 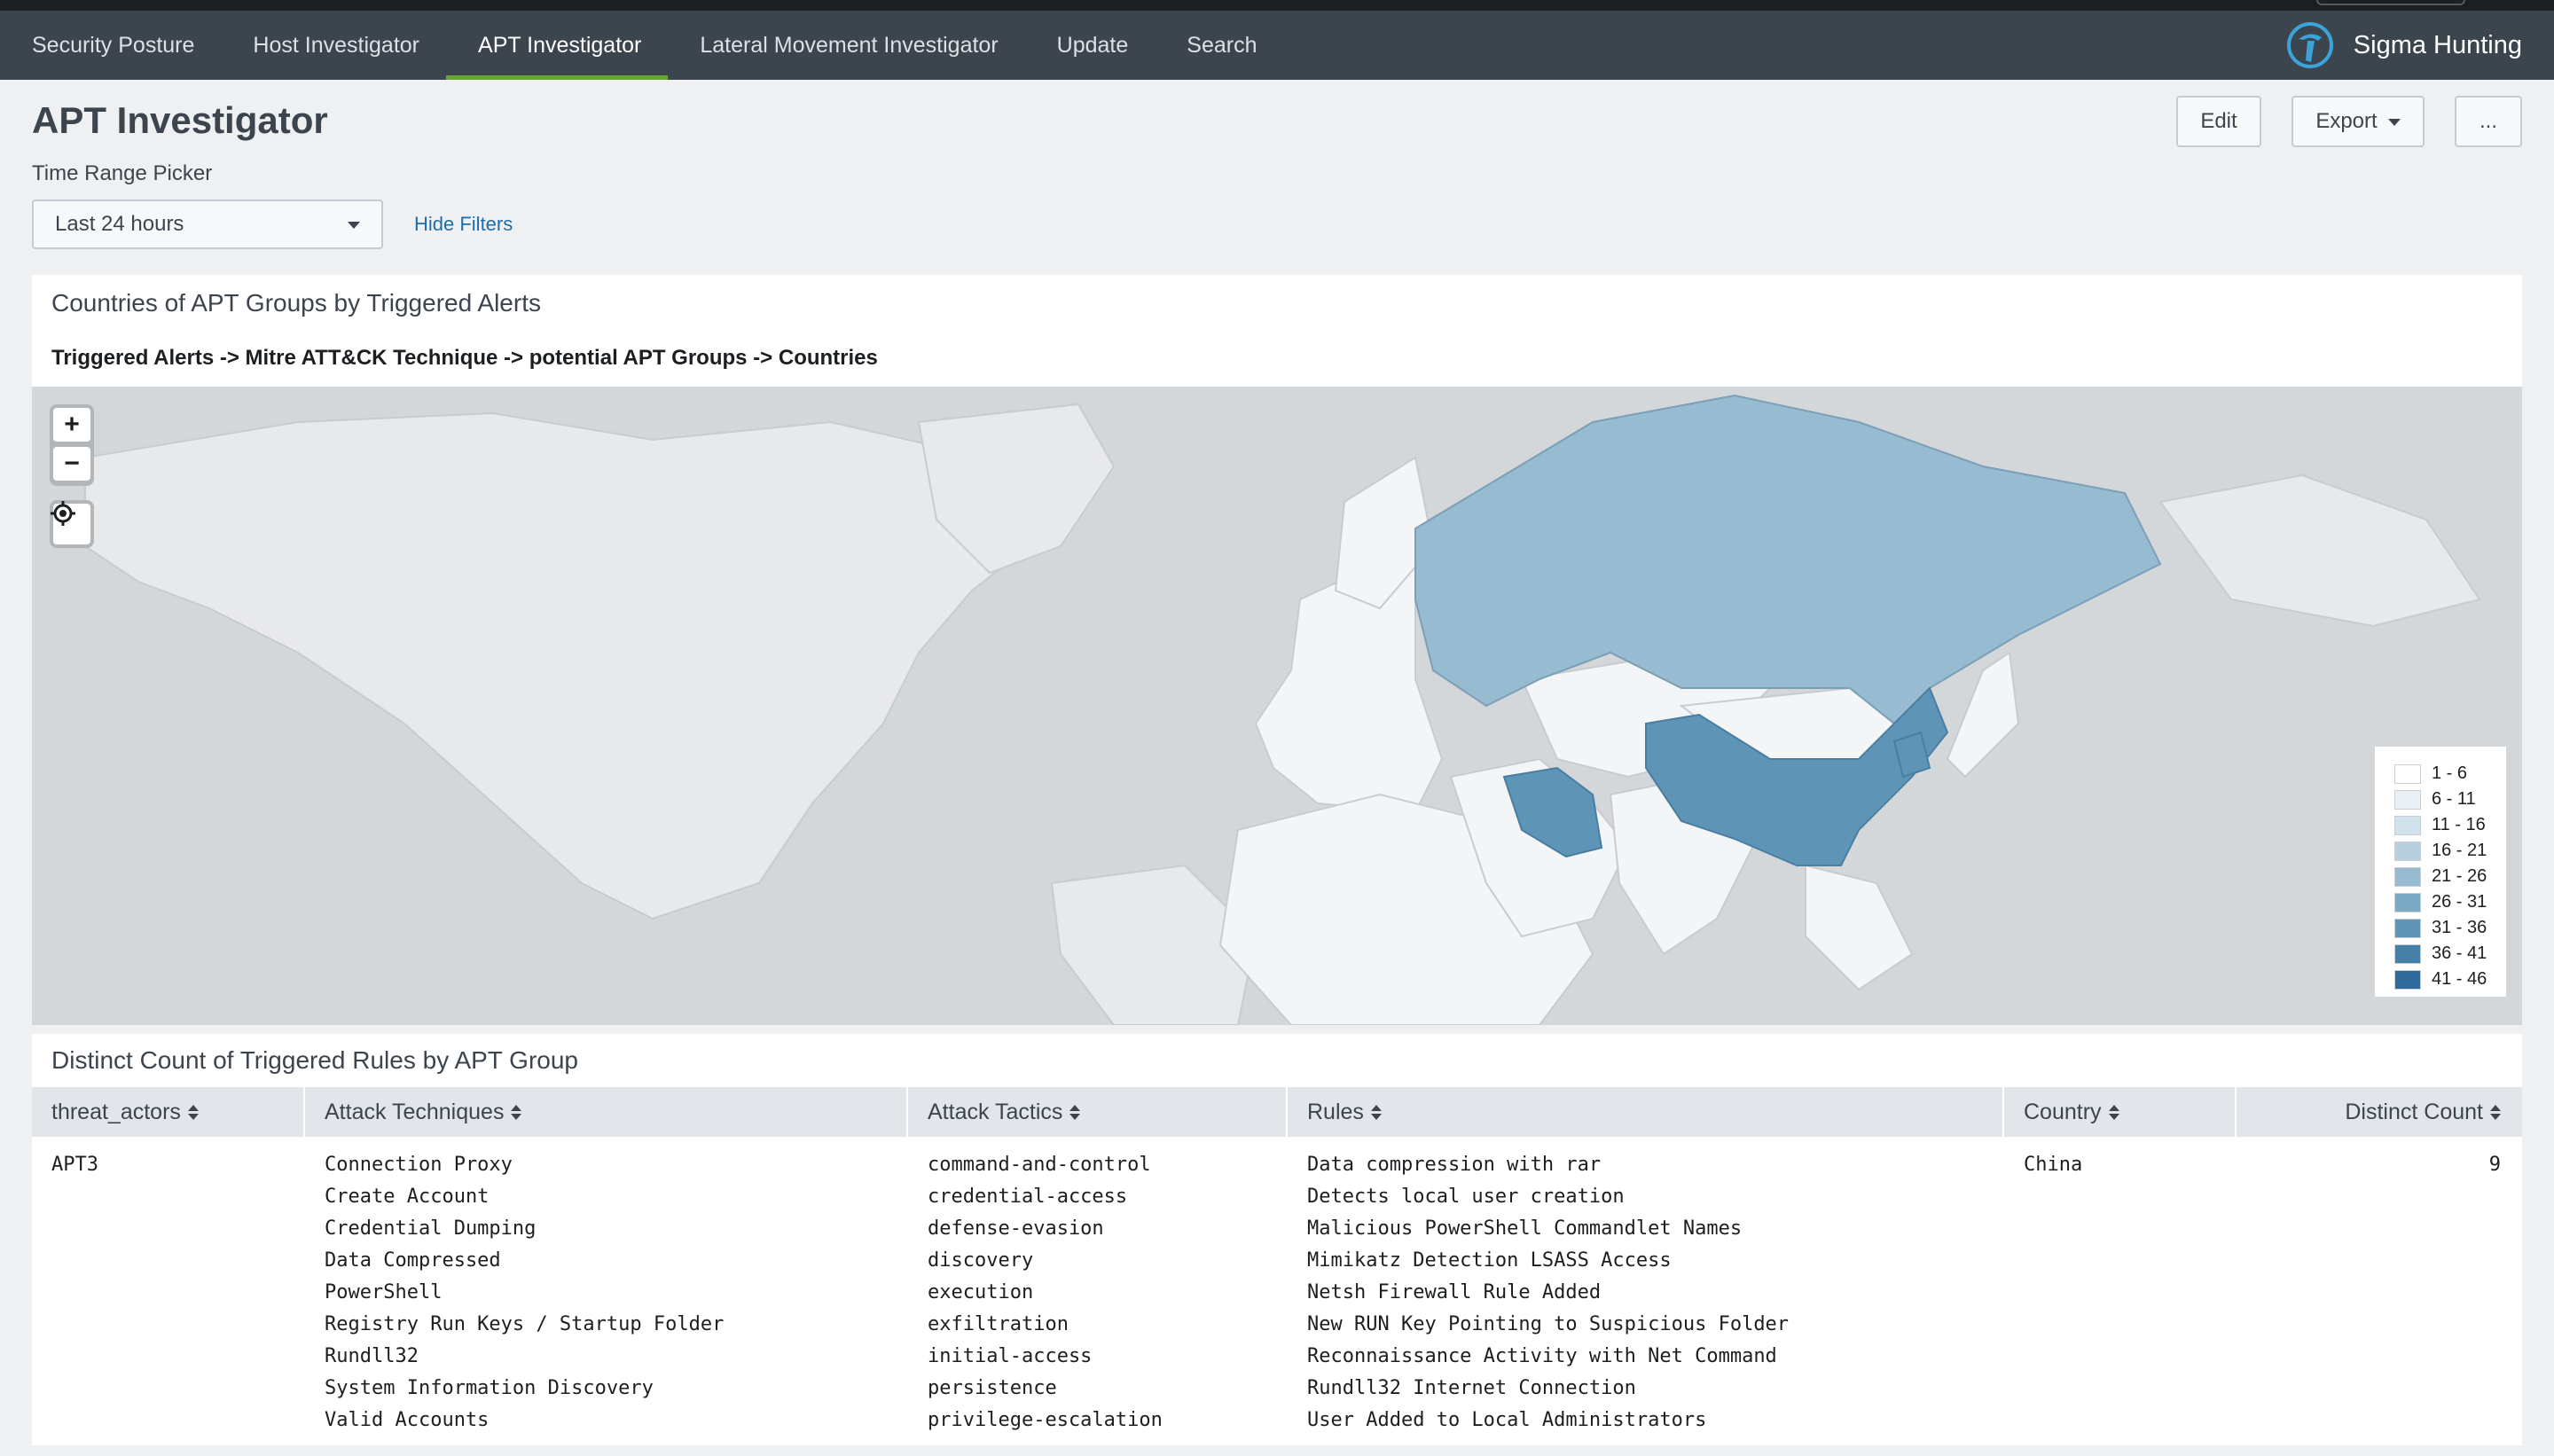 What do you see at coordinates (168, 1112) in the screenshot?
I see `column-header-threat-actors: threat_actors` at bounding box center [168, 1112].